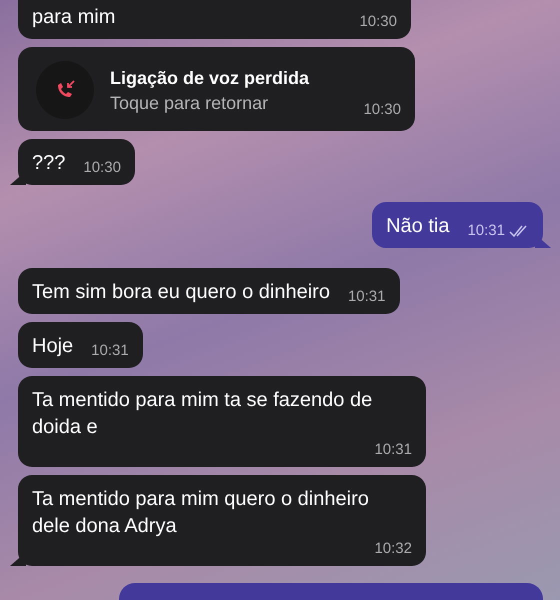 The image size is (560, 600). I want to click on message-text: Tem sim bora eu quero o dinheiro, so click(181, 292).